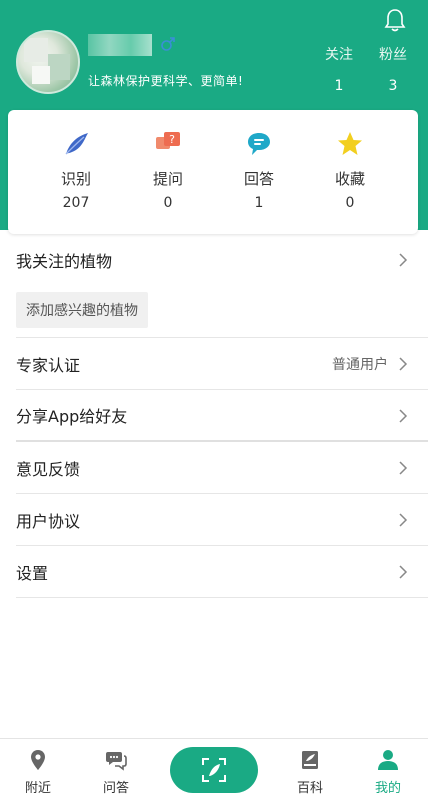 This screenshot has height=800, width=428. Describe the element at coordinates (38, 772) in the screenshot. I see `tab-nearby: 附近` at that location.